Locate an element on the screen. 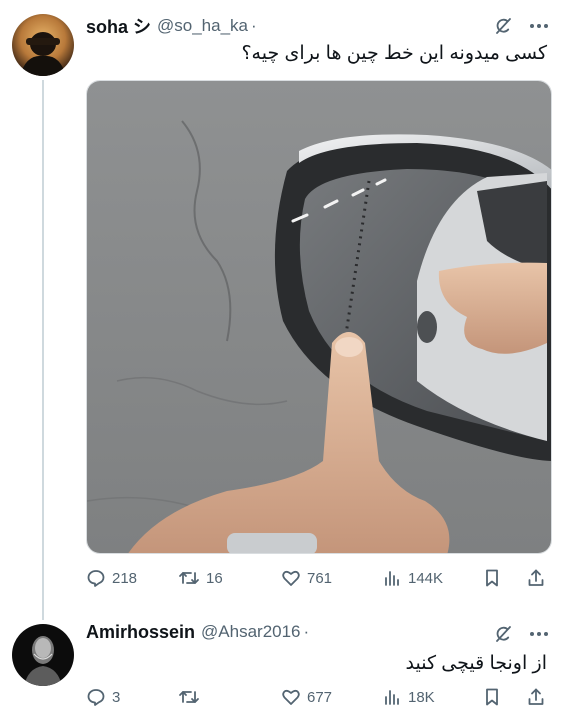 The width and height of the screenshot is (565, 720). reply-button: 218 is located at coordinates (111, 578).